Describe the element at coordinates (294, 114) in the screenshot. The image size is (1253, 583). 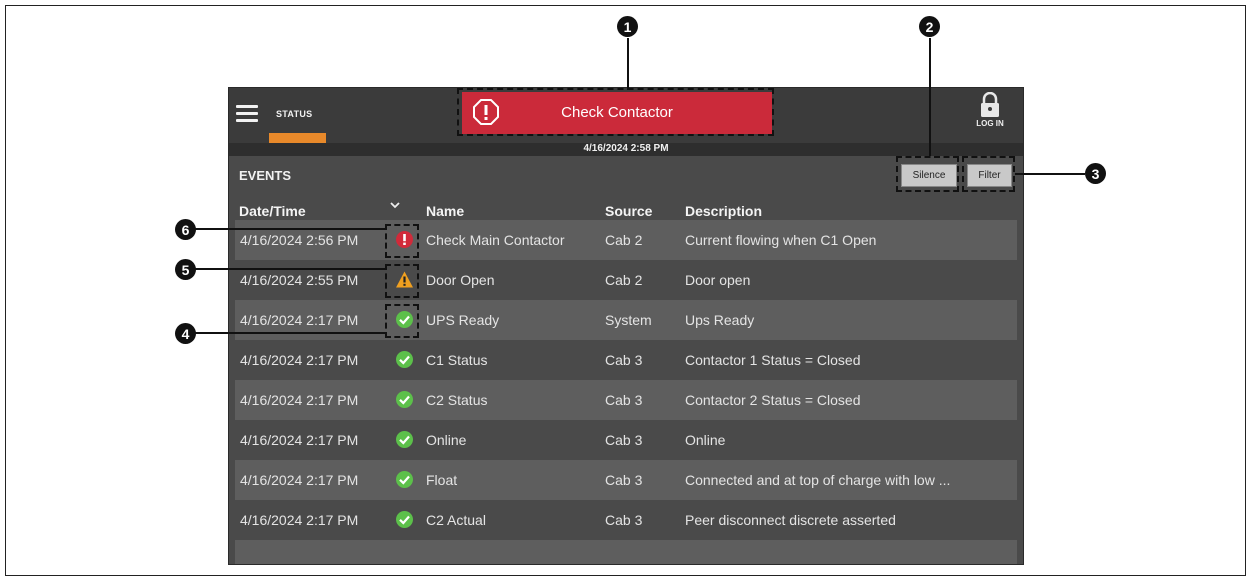
I see `status-tab-label: STATUS` at that location.